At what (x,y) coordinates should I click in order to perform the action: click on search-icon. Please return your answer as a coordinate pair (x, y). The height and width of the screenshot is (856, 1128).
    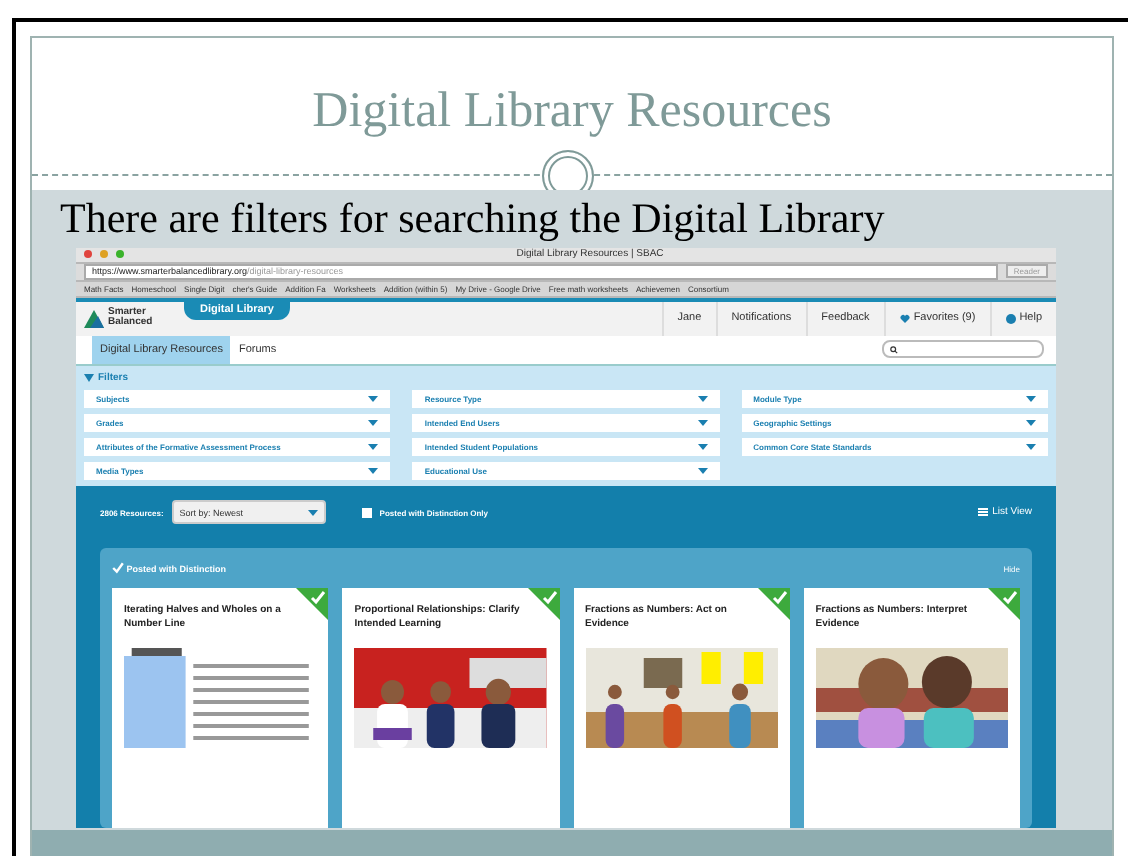
    Looking at the image, I should click on (894, 349).